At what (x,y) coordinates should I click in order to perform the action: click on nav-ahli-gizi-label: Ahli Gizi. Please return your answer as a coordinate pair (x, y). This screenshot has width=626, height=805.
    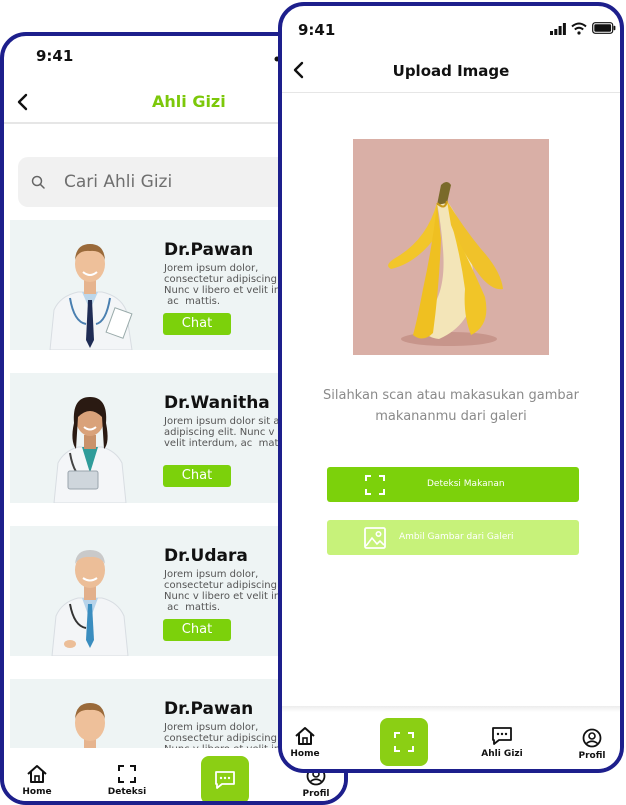
    Looking at the image, I should click on (502, 754).